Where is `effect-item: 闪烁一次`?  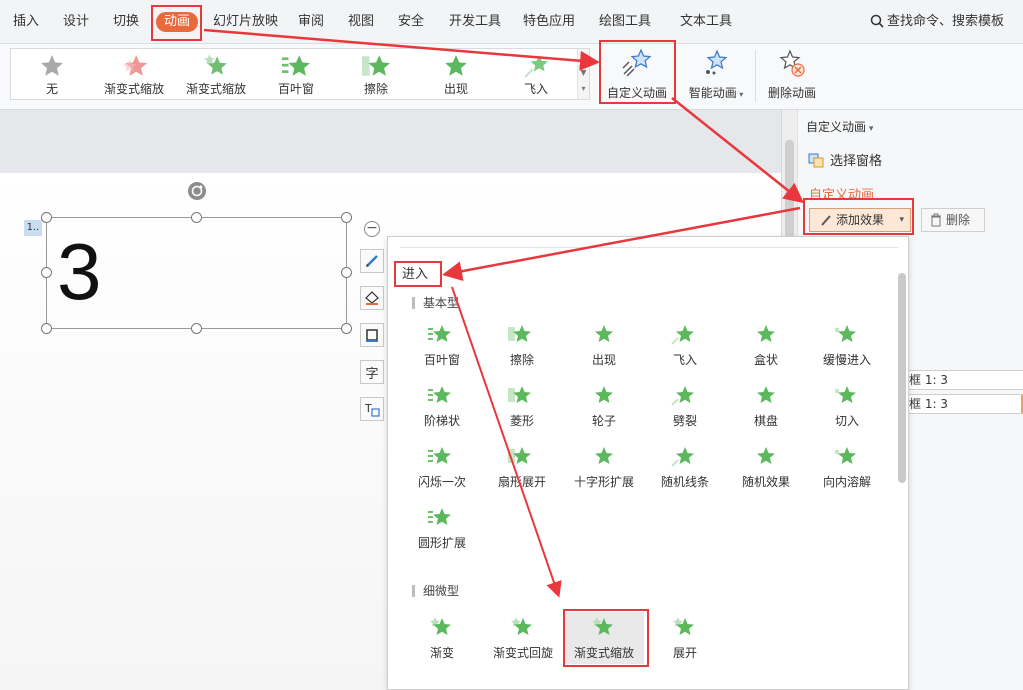 effect-item: 闪烁一次 is located at coordinates (442, 467).